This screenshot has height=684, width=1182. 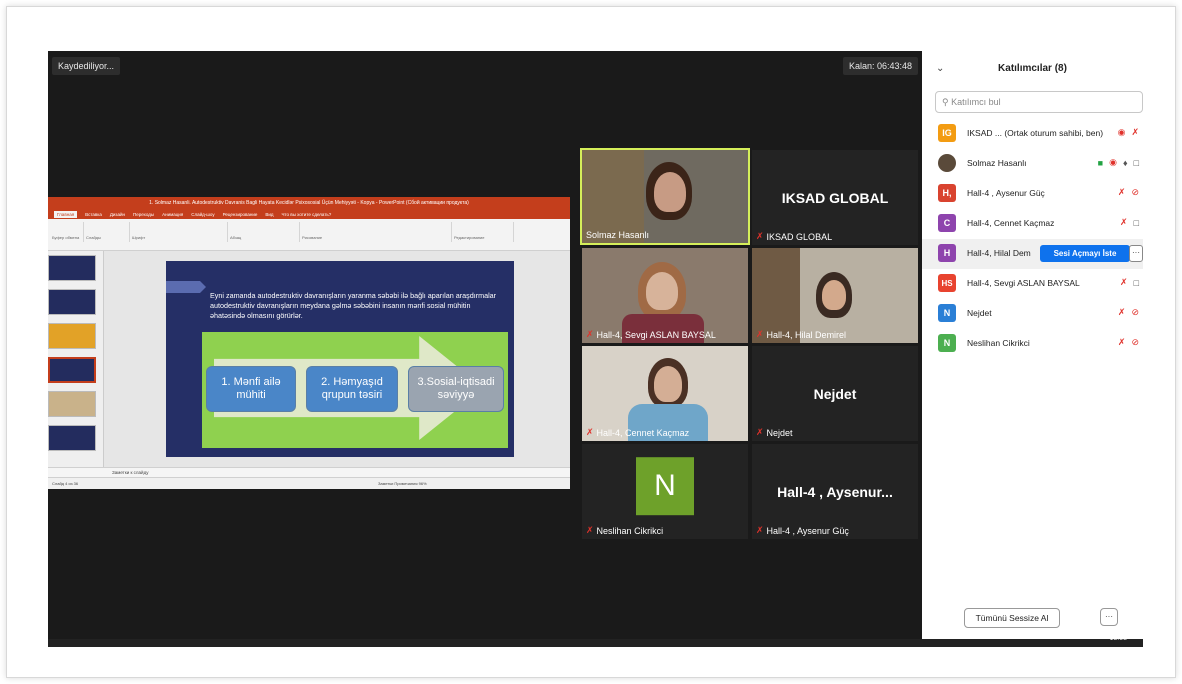 I want to click on tile-display-name: Nejdet, so click(x=835, y=393).